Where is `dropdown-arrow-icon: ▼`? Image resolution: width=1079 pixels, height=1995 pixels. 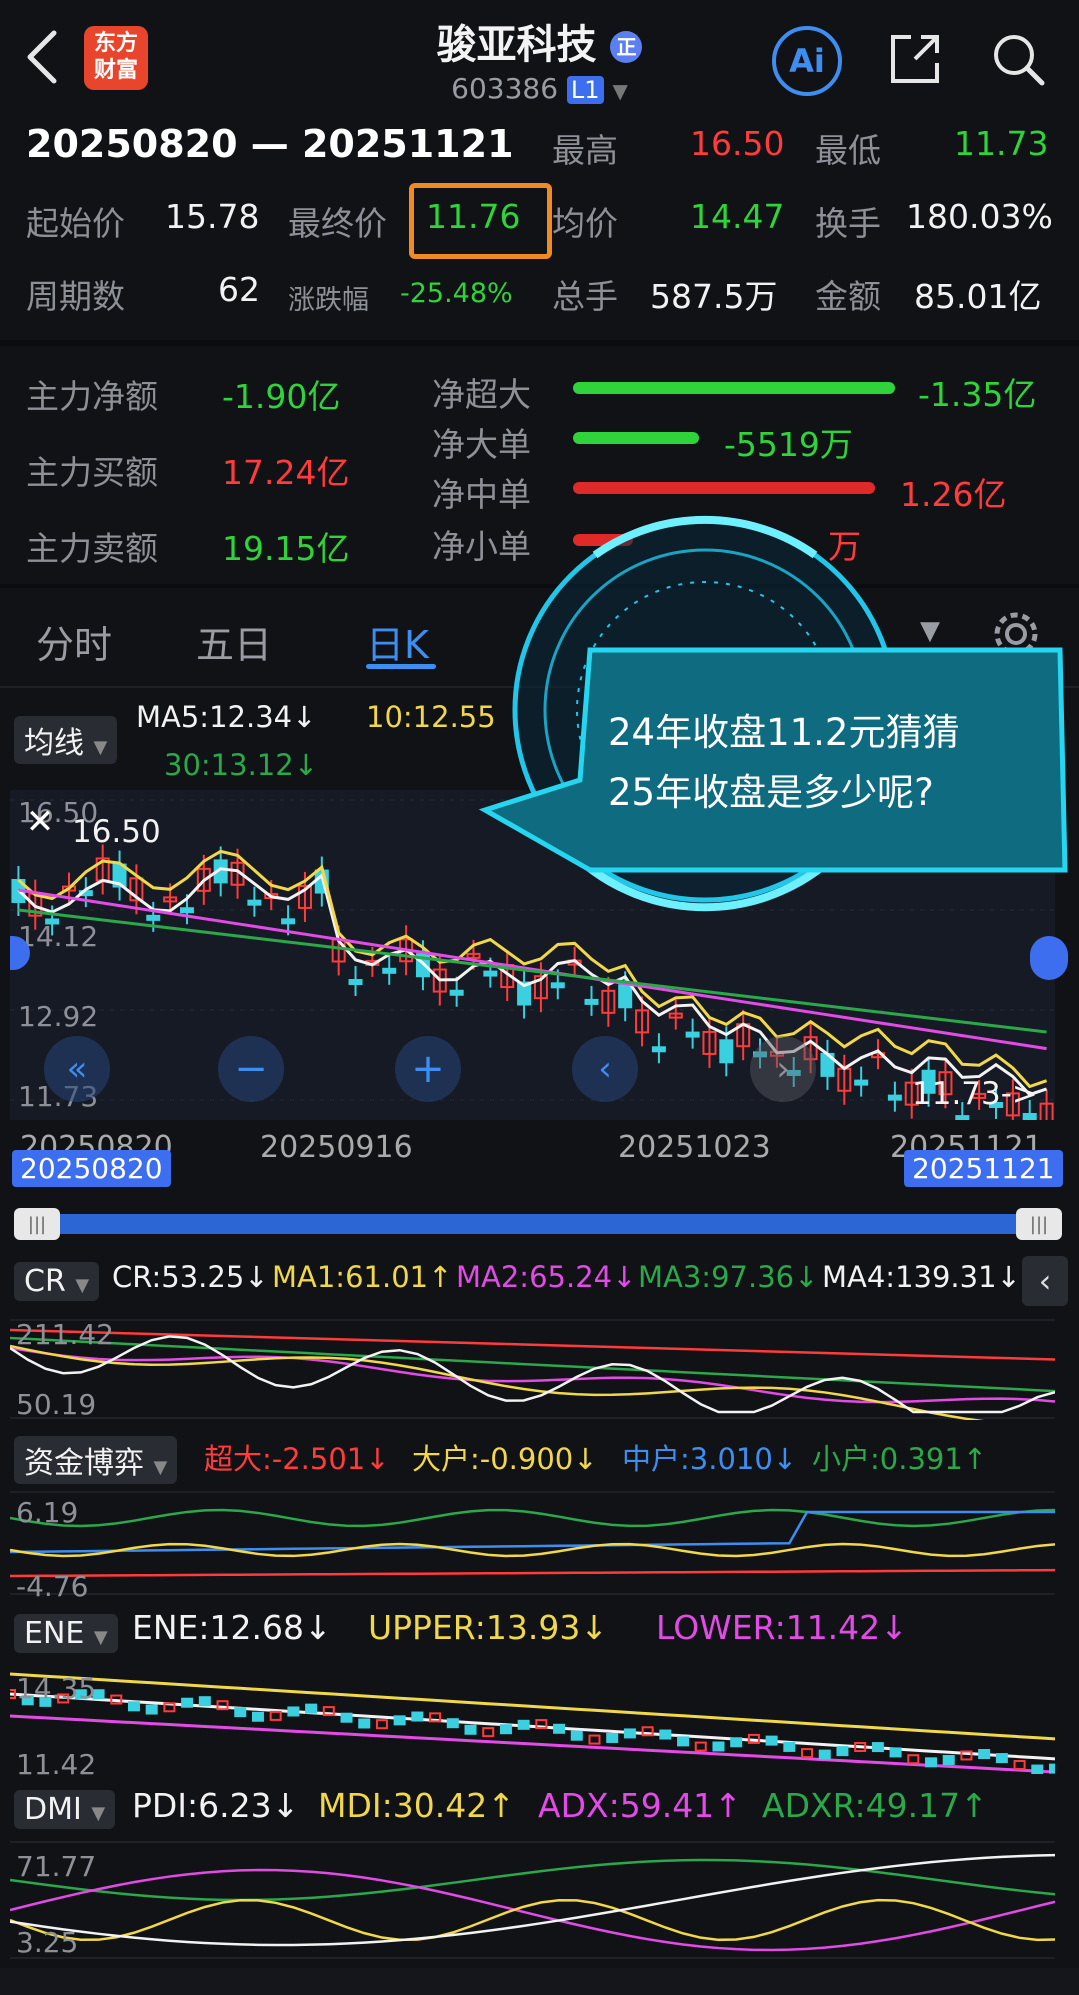 dropdown-arrow-icon: ▼ is located at coordinates (619, 91).